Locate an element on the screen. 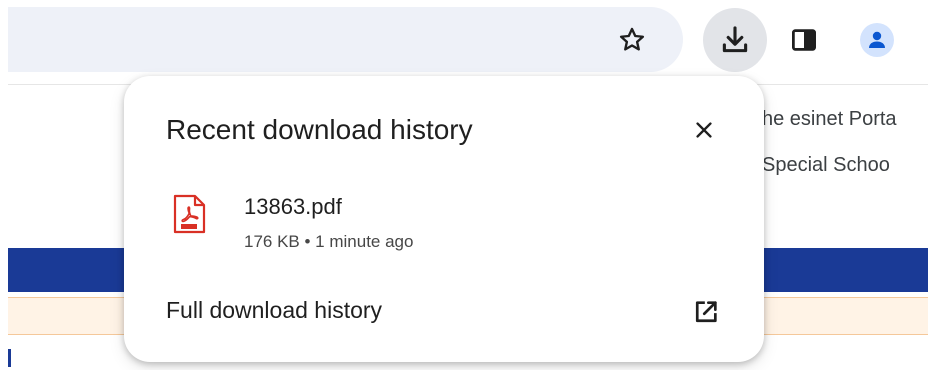 The width and height of the screenshot is (928, 370). person-icon is located at coordinates (877, 39).